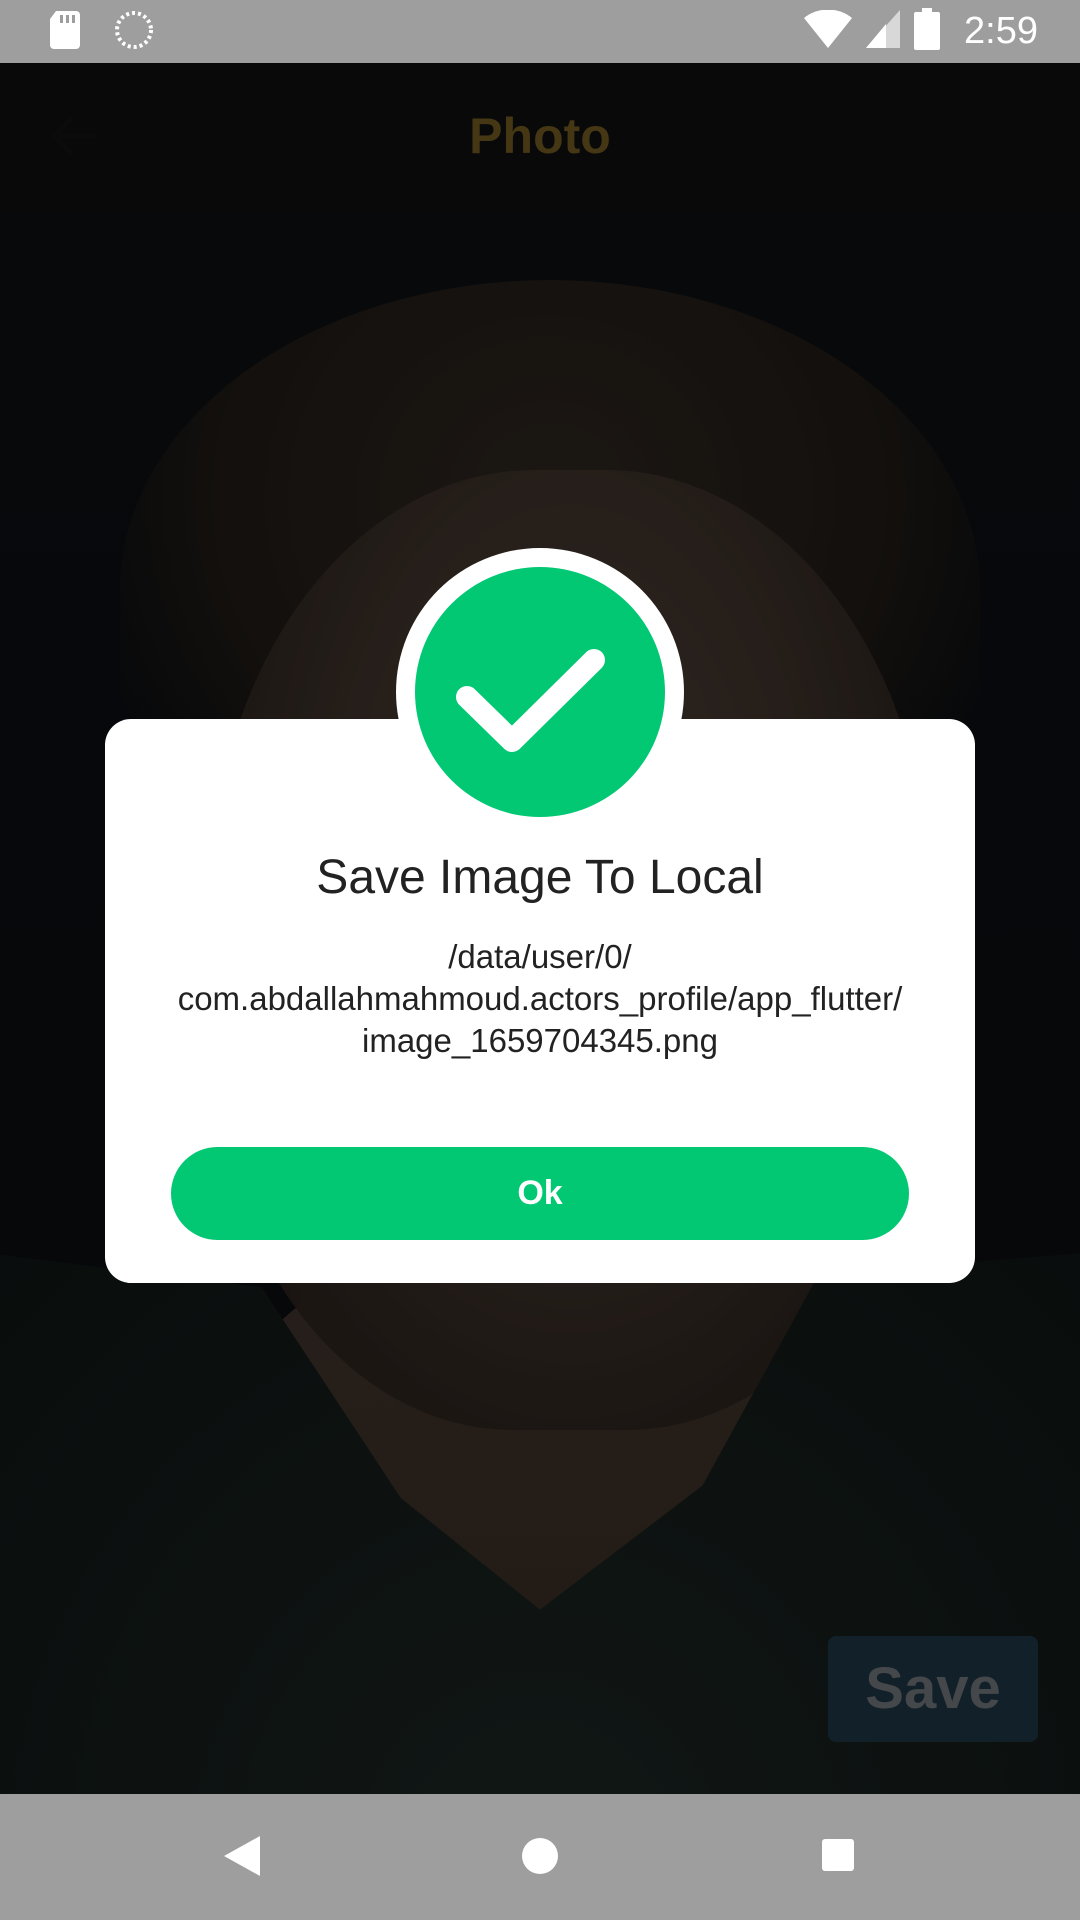 The height and width of the screenshot is (1920, 1080). Describe the element at coordinates (66, 32) in the screenshot. I see `sd-card-icon` at that location.